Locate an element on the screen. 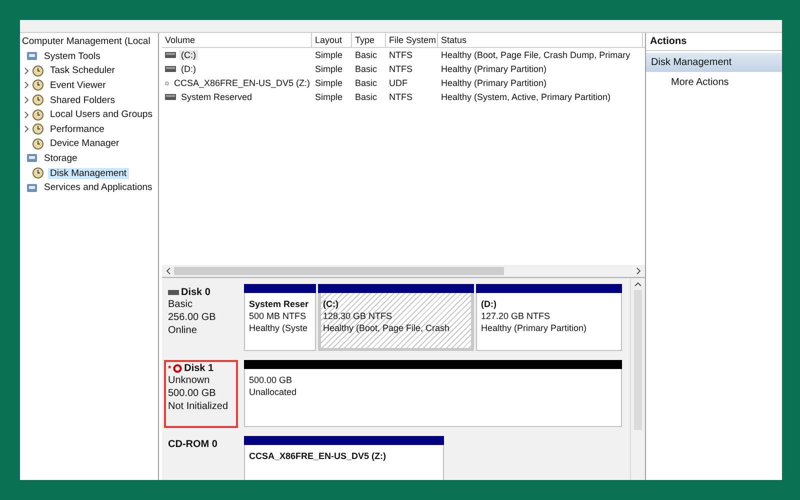 This screenshot has height=500, width=800. scroll-right-icon is located at coordinates (639, 271).